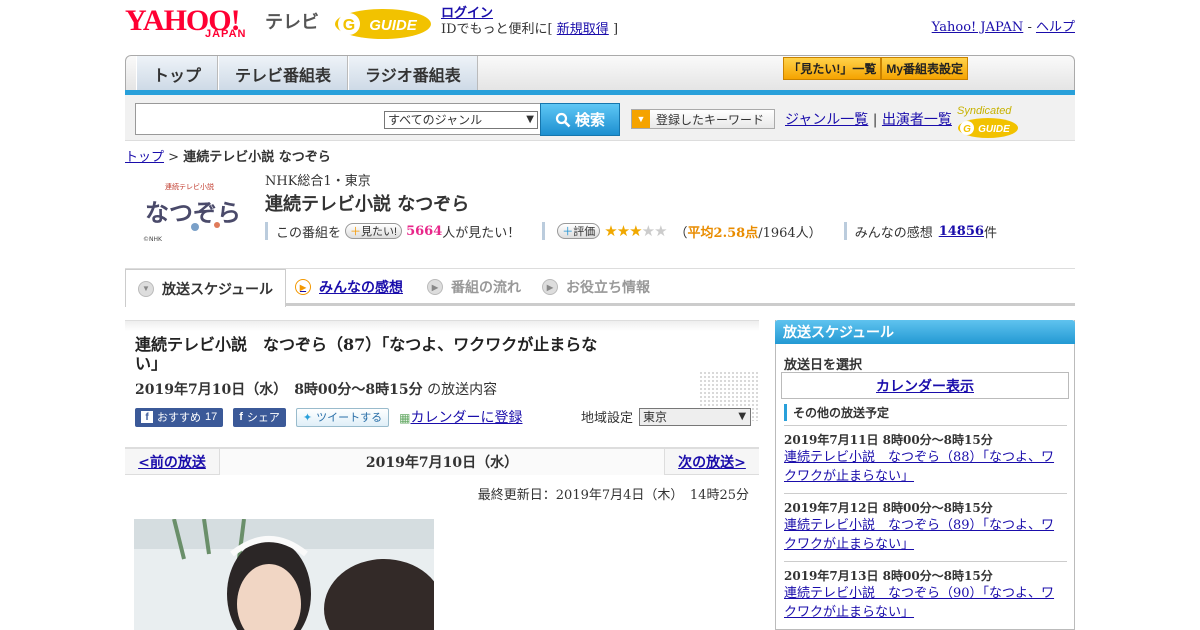  Describe the element at coordinates (393, 25) in the screenshot. I see `gguide-logo-text: GUIDE` at that location.